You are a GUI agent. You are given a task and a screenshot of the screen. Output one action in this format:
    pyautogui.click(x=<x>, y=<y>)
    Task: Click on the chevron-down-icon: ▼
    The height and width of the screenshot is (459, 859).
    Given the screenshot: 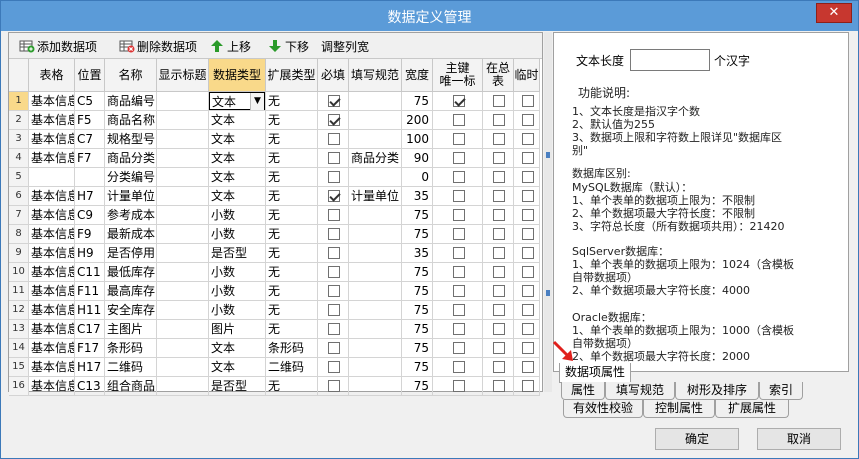 What is the action you would take?
    pyautogui.click(x=257, y=101)
    